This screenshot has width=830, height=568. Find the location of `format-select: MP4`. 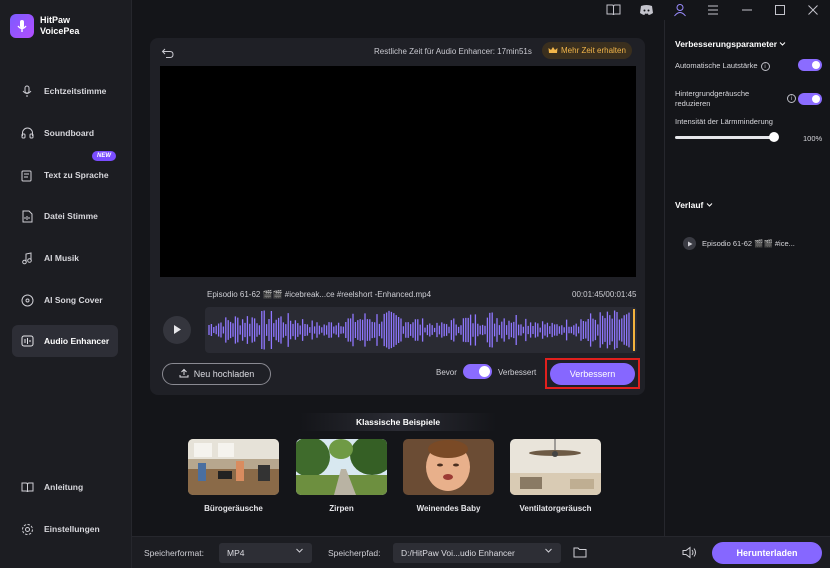

format-select: MP4 is located at coordinates (265, 553).